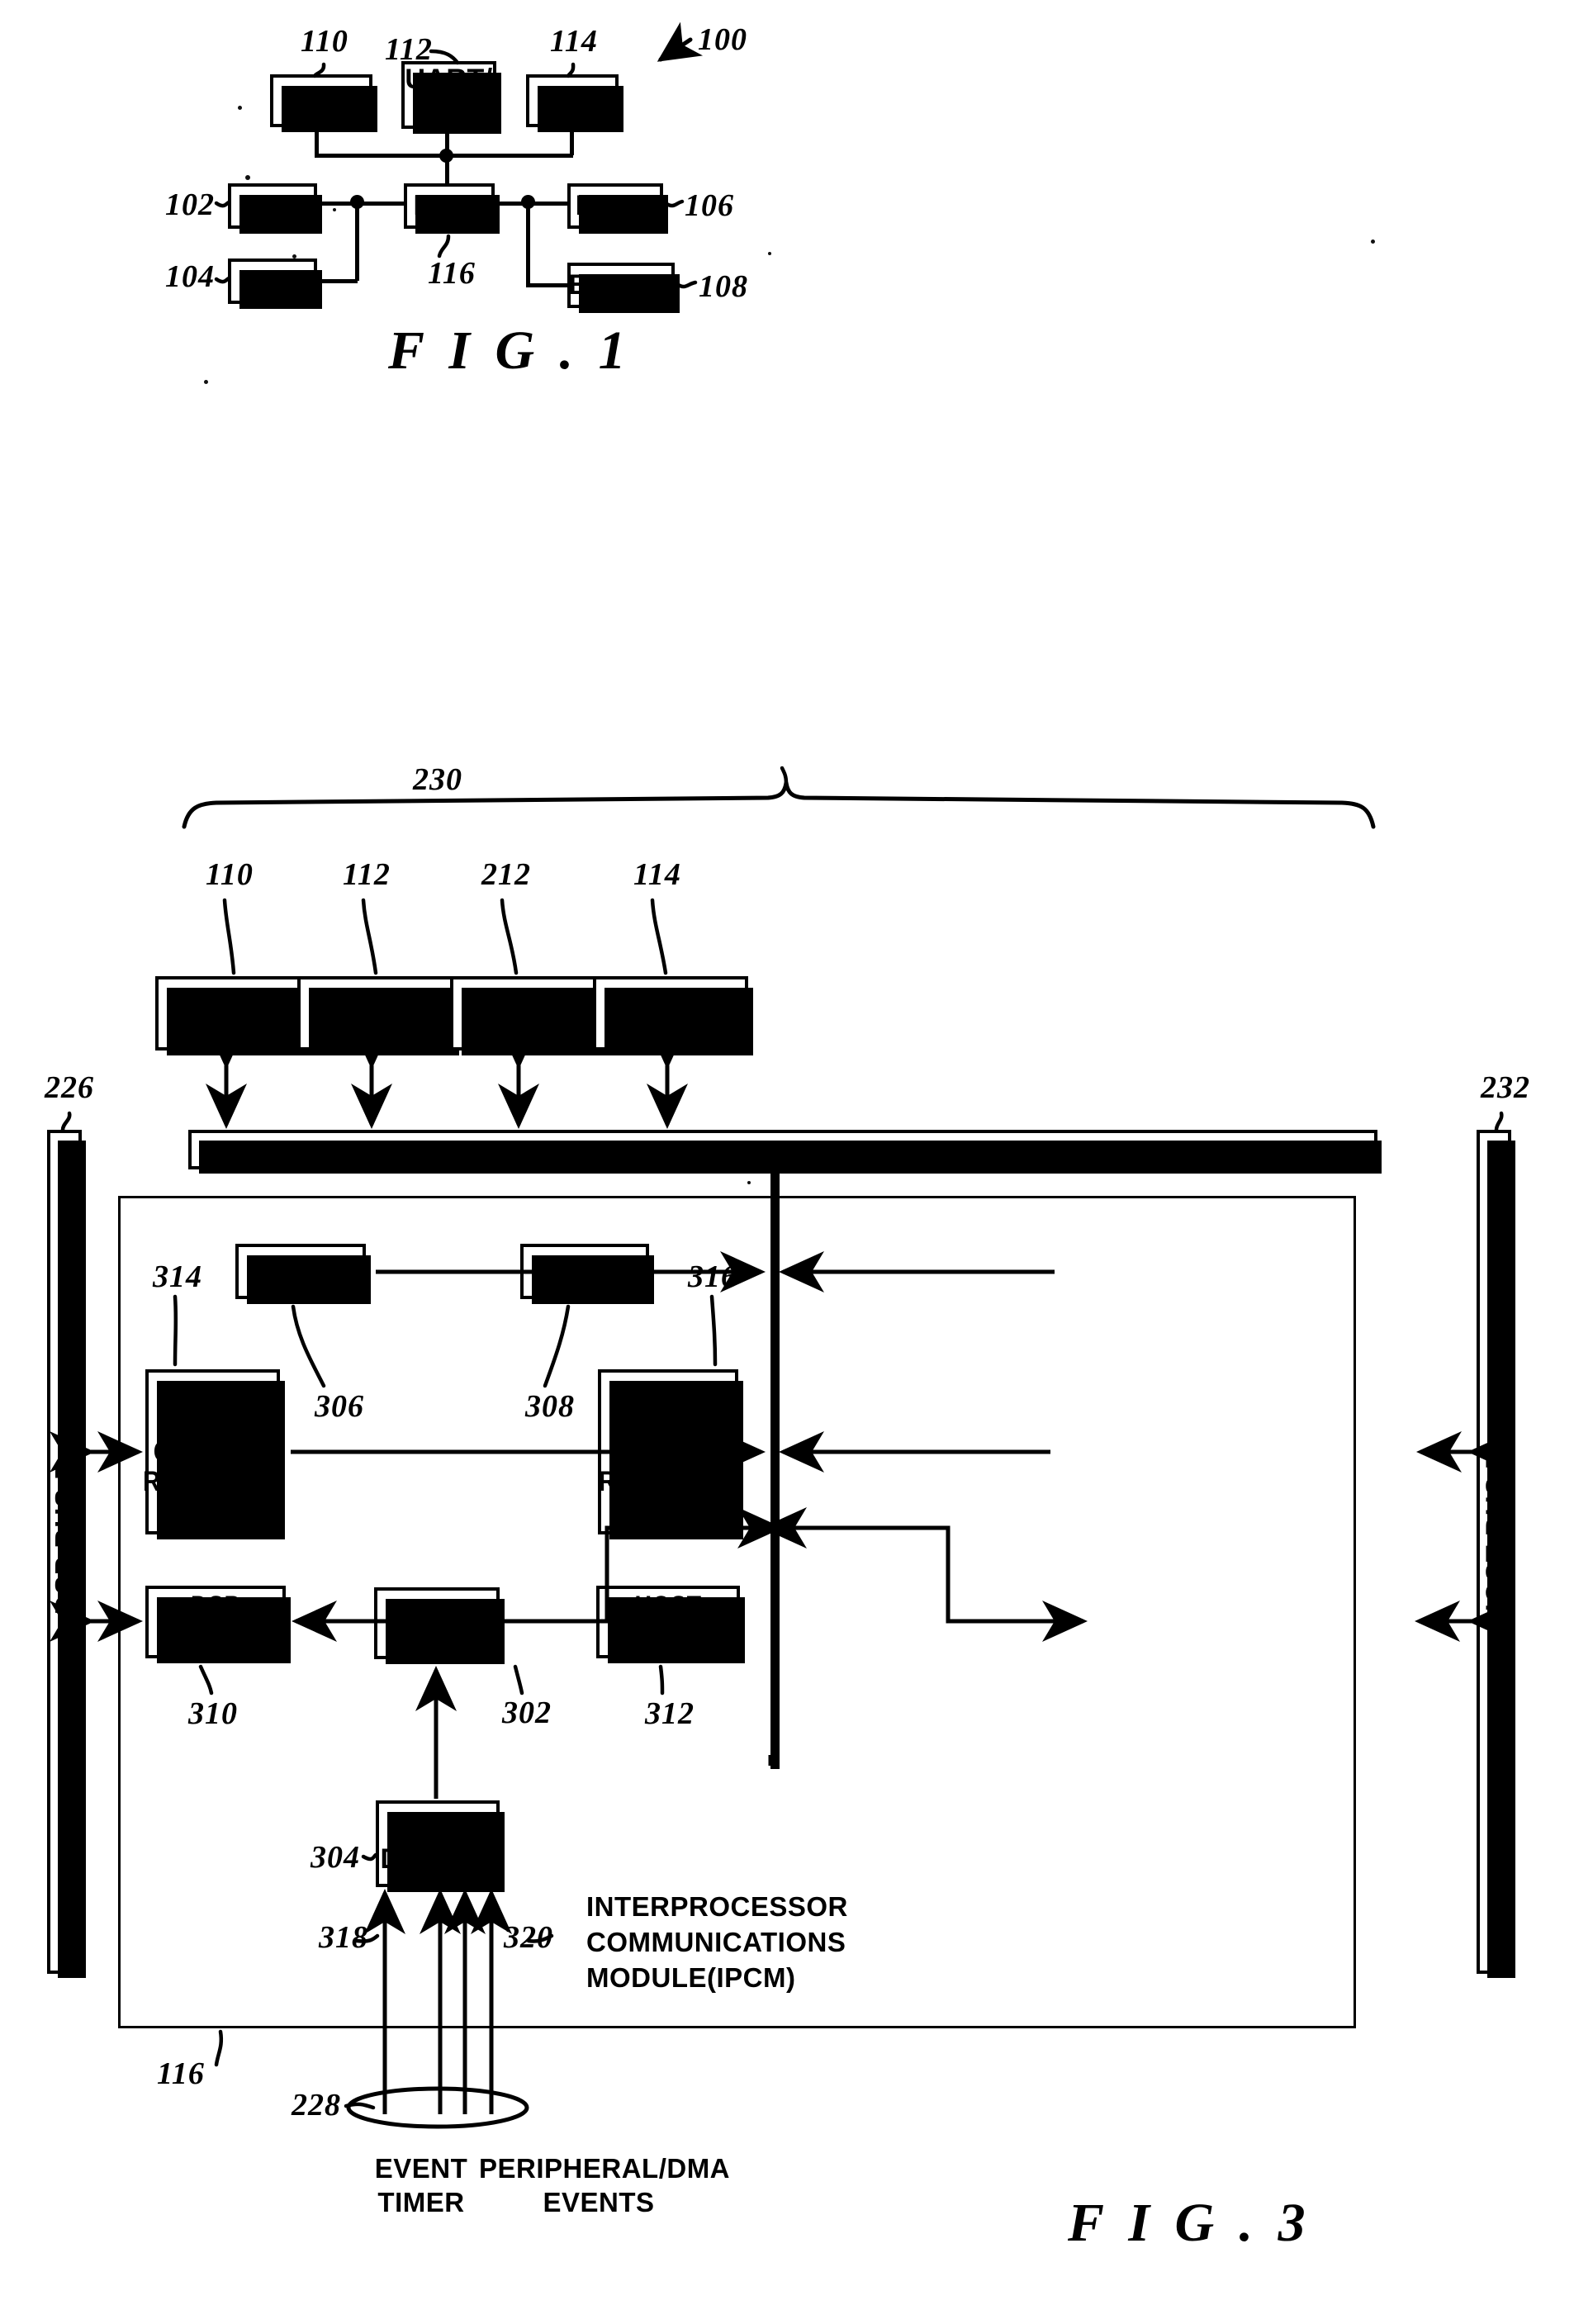  I want to click on fig3-block-dspctl-line2: CONTROL, so click(213, 1451).